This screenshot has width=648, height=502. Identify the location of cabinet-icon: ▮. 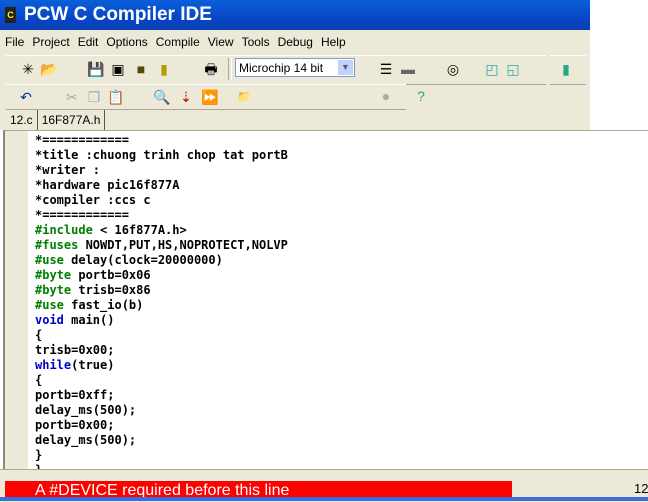
(164, 69).